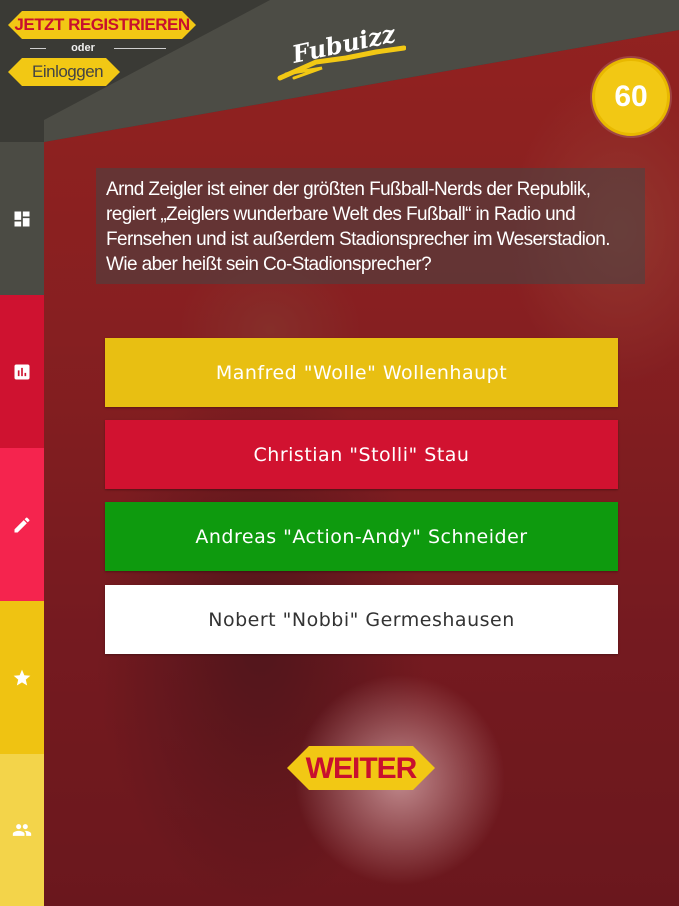 The height and width of the screenshot is (906, 679). Describe the element at coordinates (343, 43) in the screenshot. I see `logo-text: Fubuizz` at that location.